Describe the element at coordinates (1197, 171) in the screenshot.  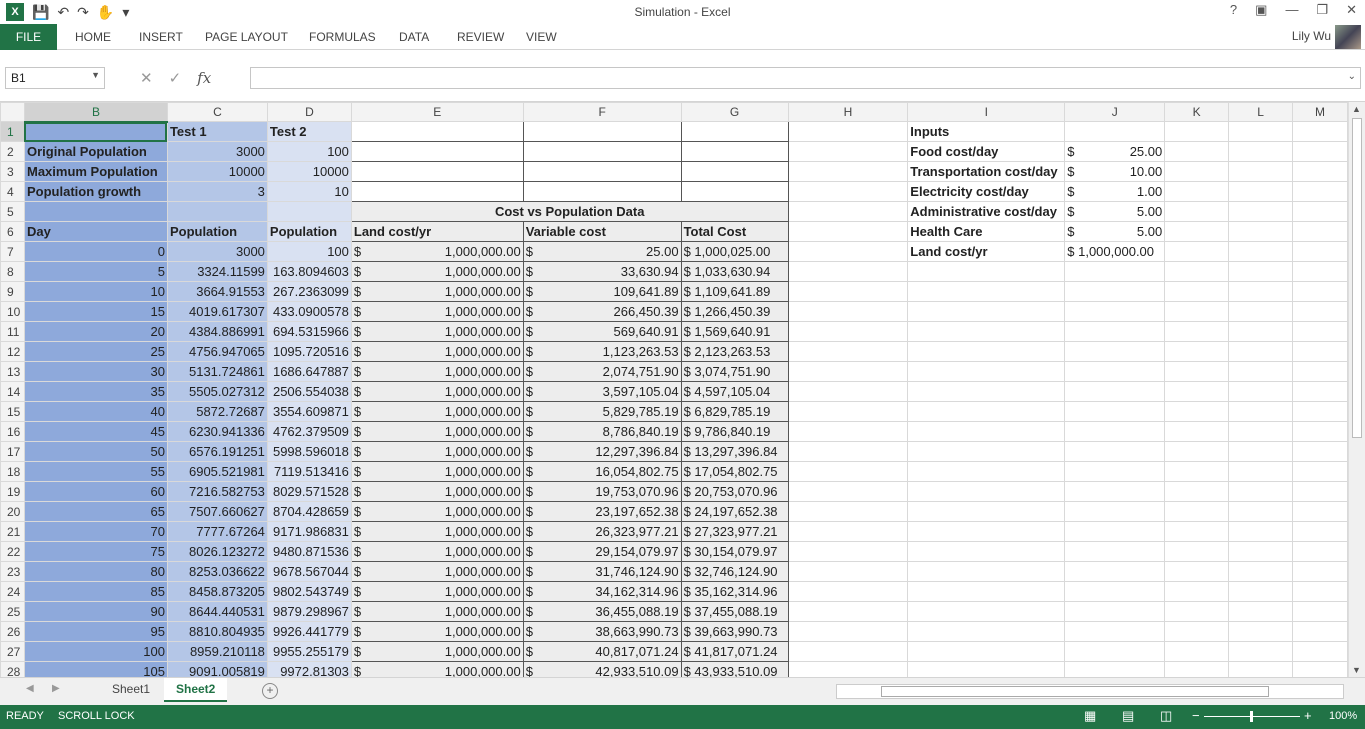
I see `cell-k3` at that location.